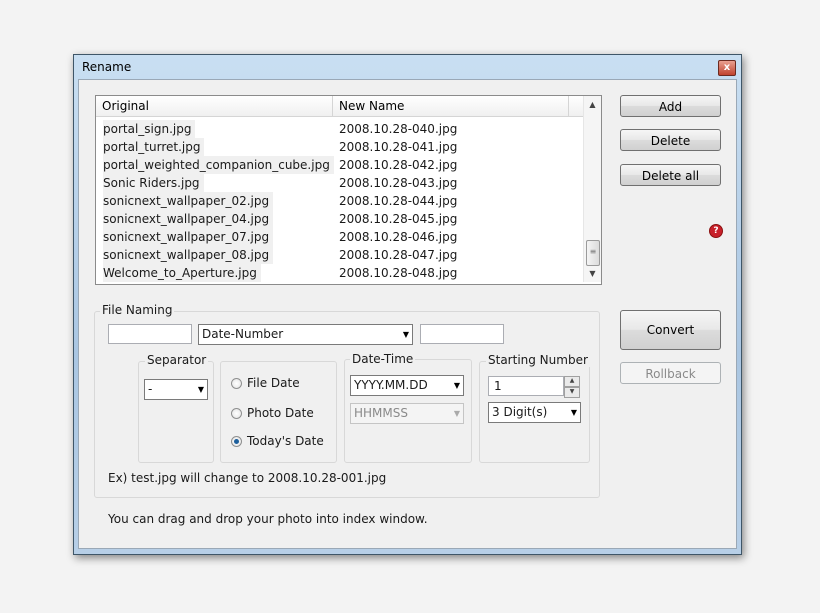 The width and height of the screenshot is (820, 613). What do you see at coordinates (670, 175) in the screenshot?
I see `delete-all-button: Delete all` at bounding box center [670, 175].